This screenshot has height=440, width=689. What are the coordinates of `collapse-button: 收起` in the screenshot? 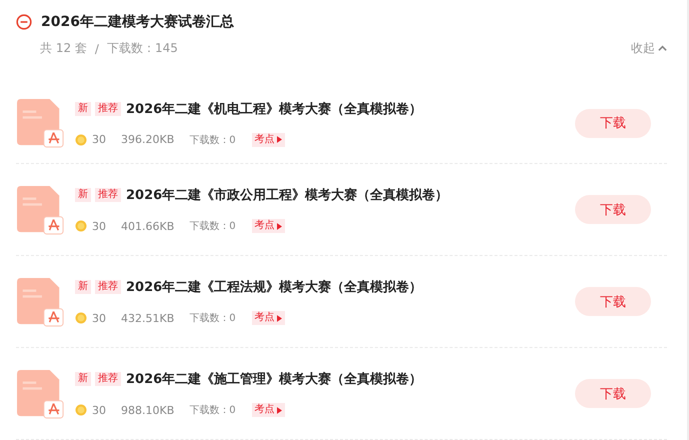 It's located at (649, 48).